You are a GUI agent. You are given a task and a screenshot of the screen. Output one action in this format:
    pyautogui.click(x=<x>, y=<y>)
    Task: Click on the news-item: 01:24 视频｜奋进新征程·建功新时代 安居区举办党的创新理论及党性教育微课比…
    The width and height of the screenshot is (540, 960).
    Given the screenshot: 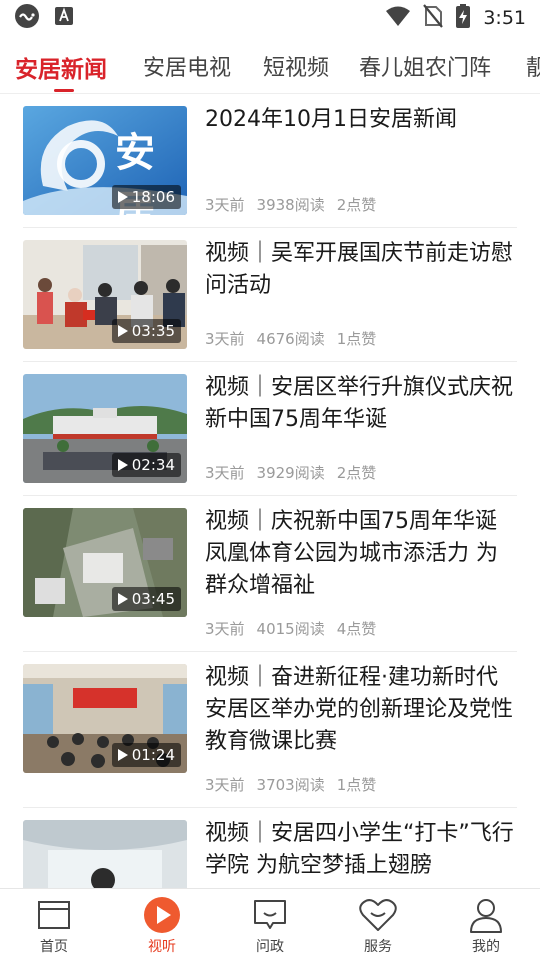 What is the action you would take?
    pyautogui.click(x=270, y=730)
    